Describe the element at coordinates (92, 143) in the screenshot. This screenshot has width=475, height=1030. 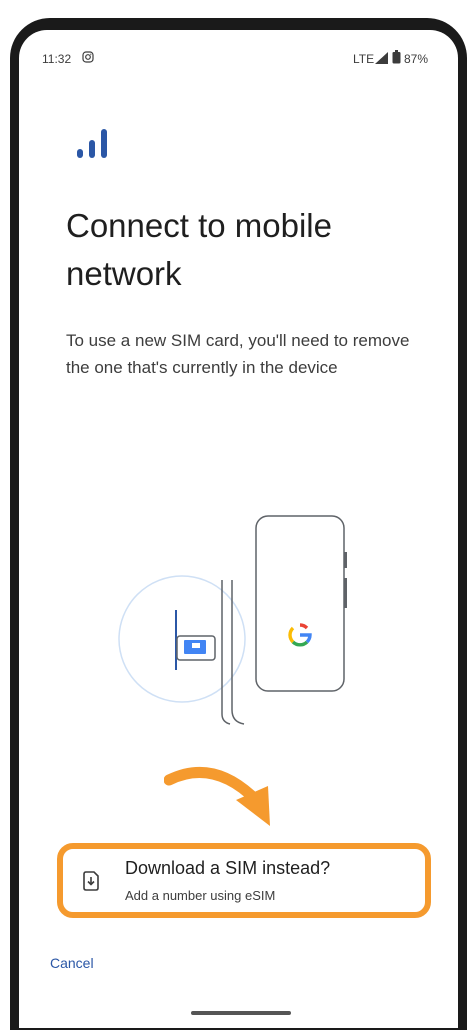
I see `signal-bars-icon` at that location.